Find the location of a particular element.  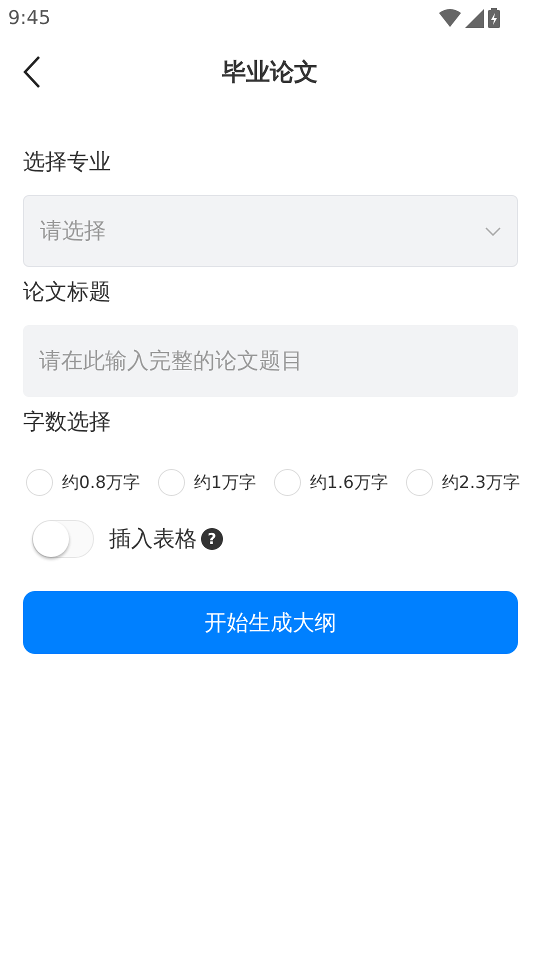

title-input-field: 请在此输入完整的论文题目 is located at coordinates (270, 361).